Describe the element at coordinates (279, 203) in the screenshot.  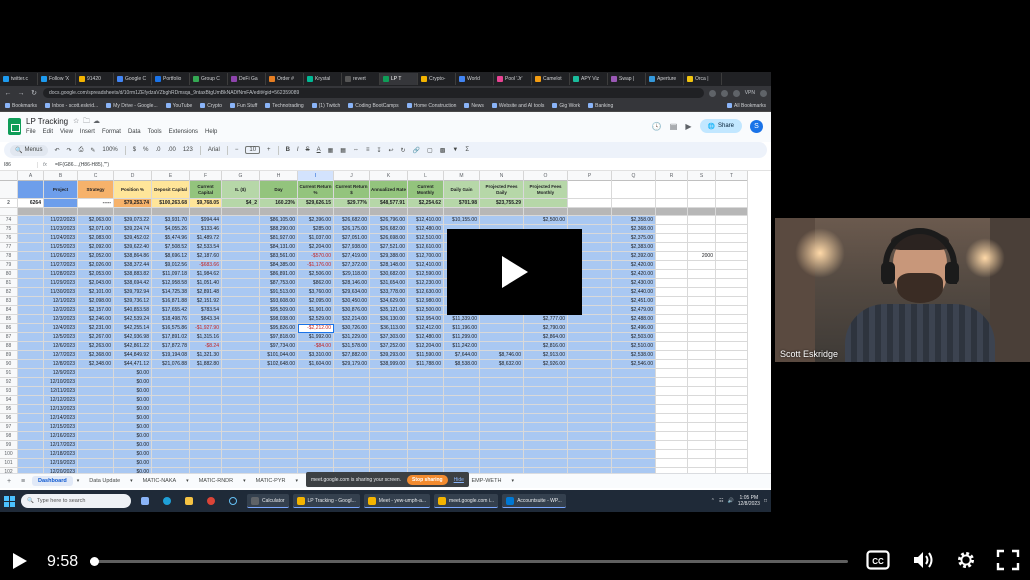
I see `grid-cell: 160.23%` at that location.